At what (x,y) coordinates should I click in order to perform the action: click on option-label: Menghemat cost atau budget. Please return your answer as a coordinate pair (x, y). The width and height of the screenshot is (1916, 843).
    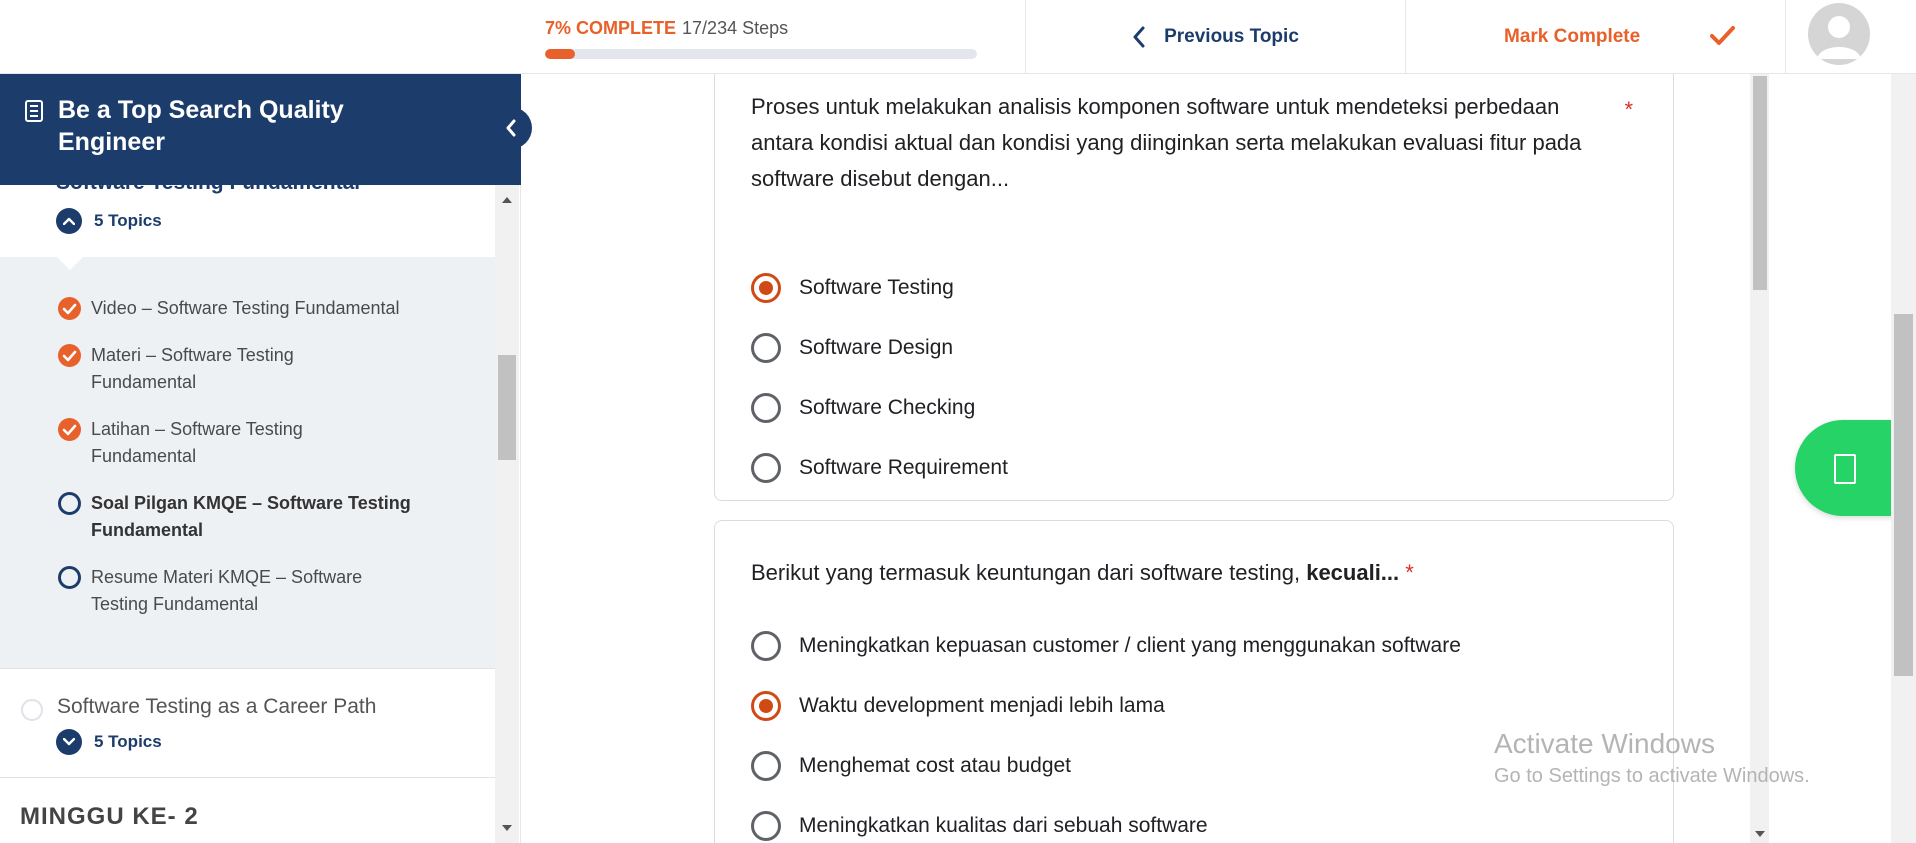
    Looking at the image, I should click on (935, 765).